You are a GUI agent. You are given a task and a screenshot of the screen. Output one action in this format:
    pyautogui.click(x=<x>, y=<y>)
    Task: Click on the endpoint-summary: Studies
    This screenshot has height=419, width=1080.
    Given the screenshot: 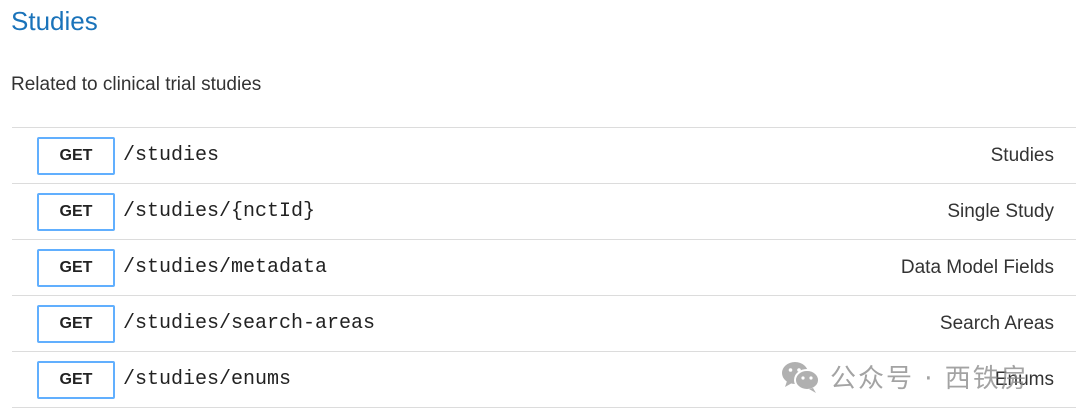 What is the action you would take?
    pyautogui.click(x=1022, y=155)
    